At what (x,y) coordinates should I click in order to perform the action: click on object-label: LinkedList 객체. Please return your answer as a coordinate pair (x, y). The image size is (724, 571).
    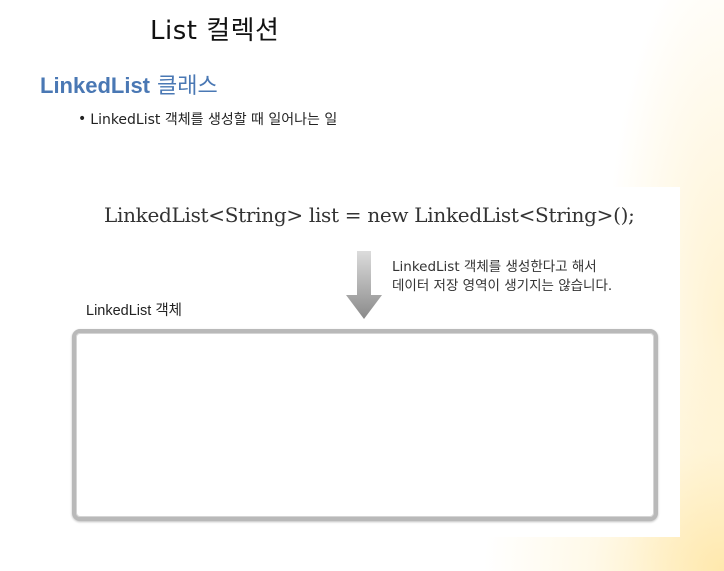
    Looking at the image, I should click on (134, 311).